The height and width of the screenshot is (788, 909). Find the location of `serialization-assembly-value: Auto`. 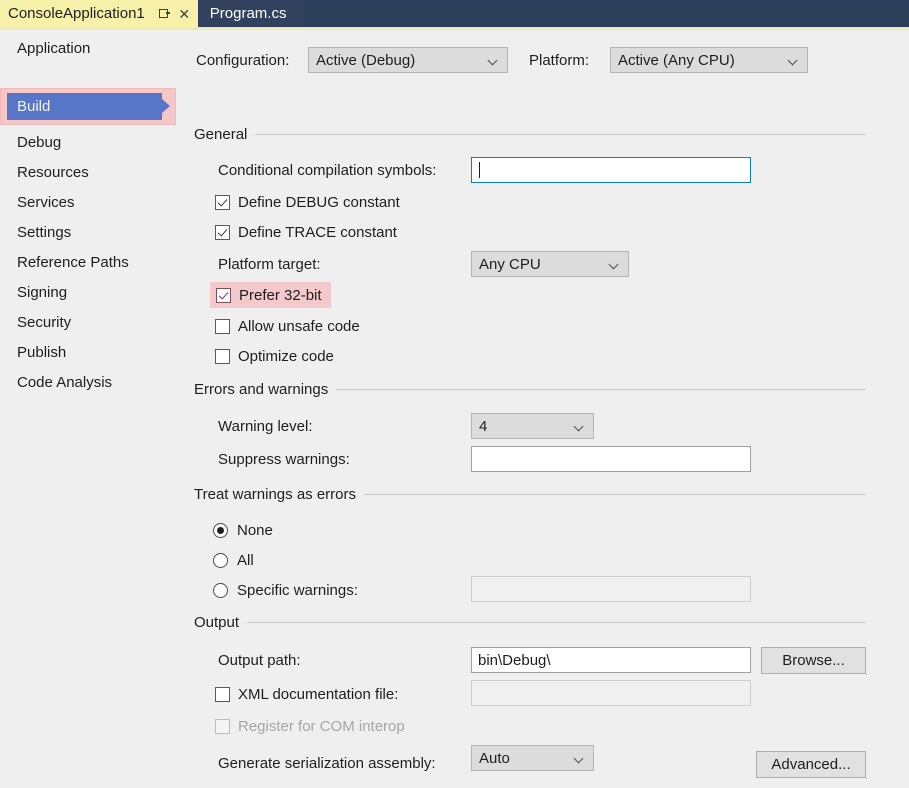

serialization-assembly-value: Auto is located at coordinates (494, 758).